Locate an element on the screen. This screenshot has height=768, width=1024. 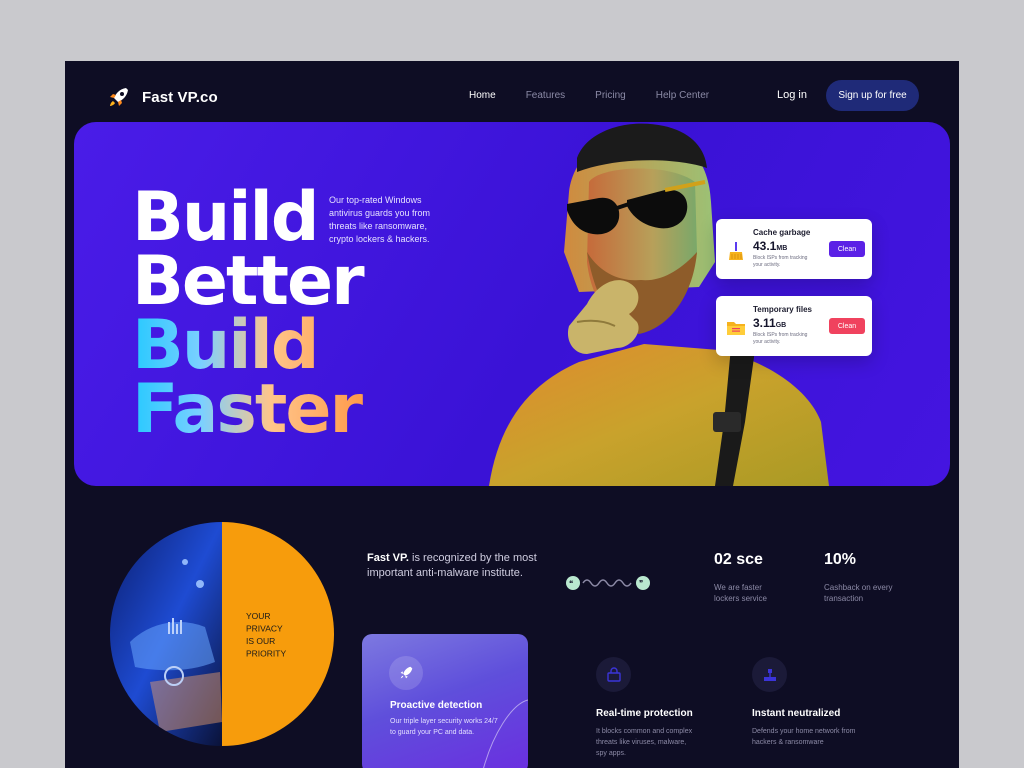
folder-icon is located at coordinates (736, 328).